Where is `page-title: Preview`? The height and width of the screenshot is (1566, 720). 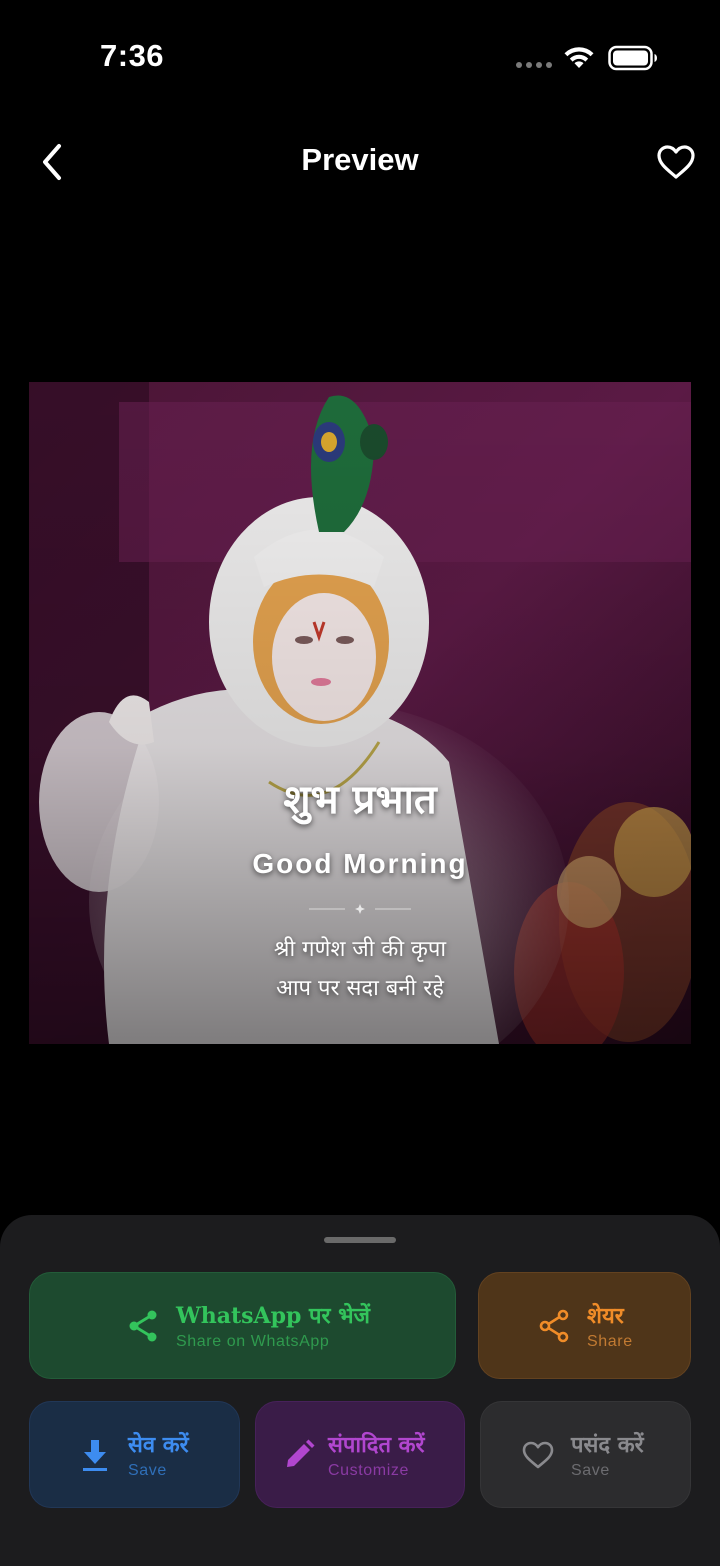 page-title: Preview is located at coordinates (360, 159).